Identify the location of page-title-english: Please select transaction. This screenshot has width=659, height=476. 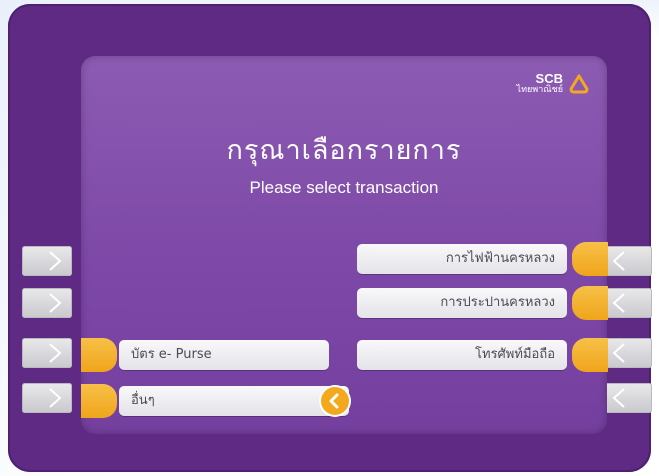
(344, 187).